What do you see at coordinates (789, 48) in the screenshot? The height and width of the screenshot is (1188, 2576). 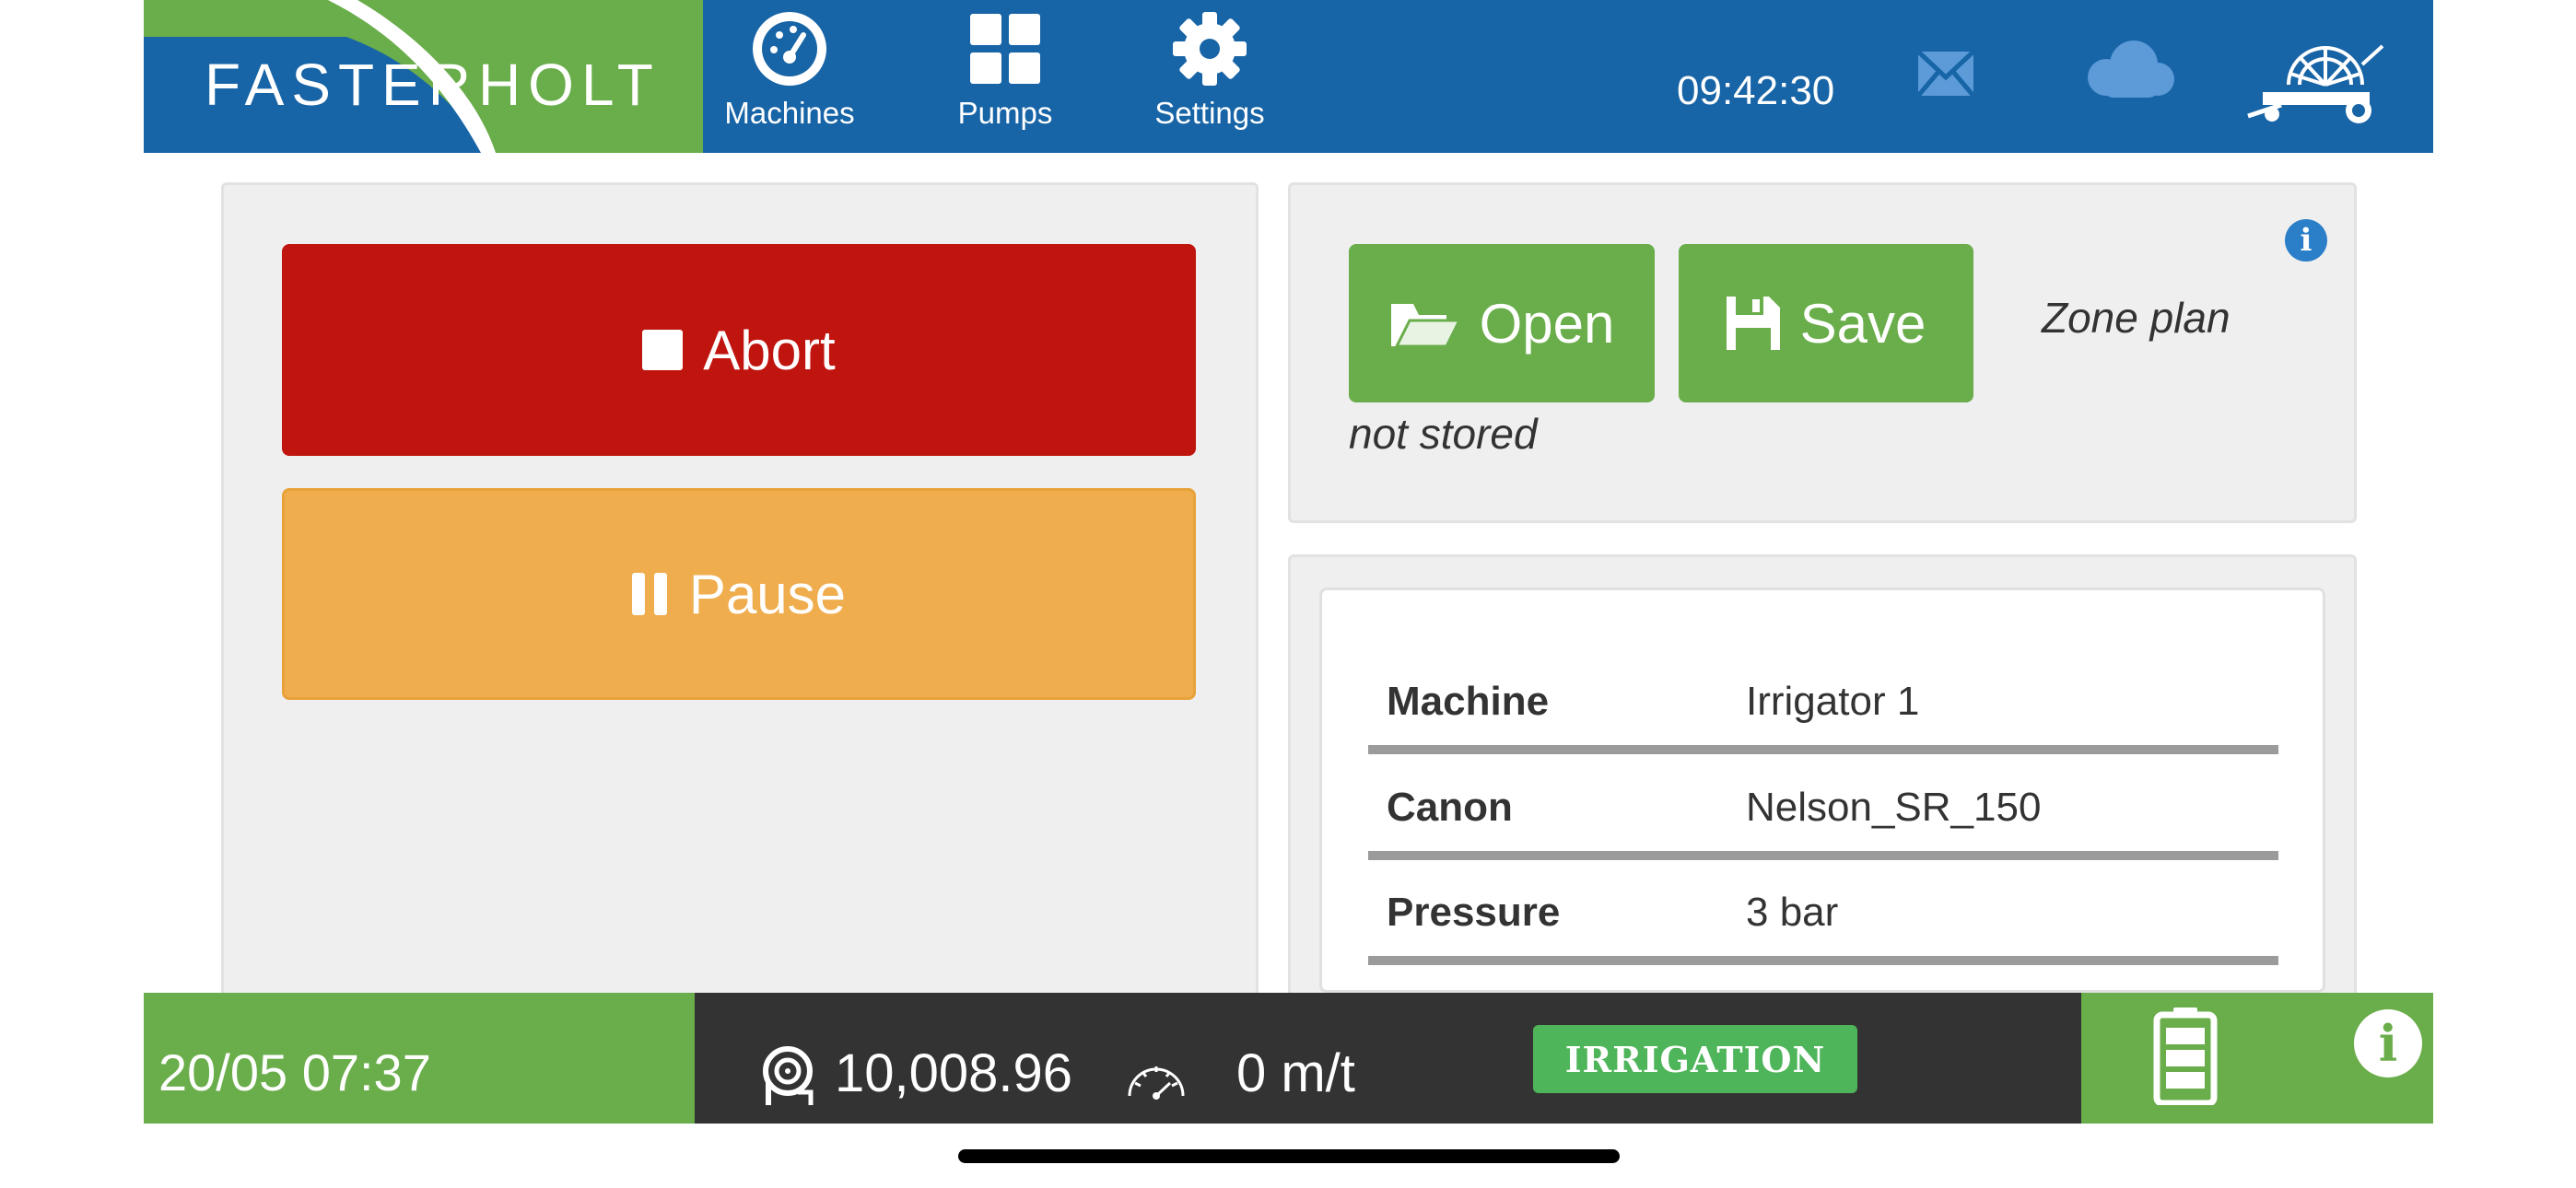 I see `speedometer-icon` at bounding box center [789, 48].